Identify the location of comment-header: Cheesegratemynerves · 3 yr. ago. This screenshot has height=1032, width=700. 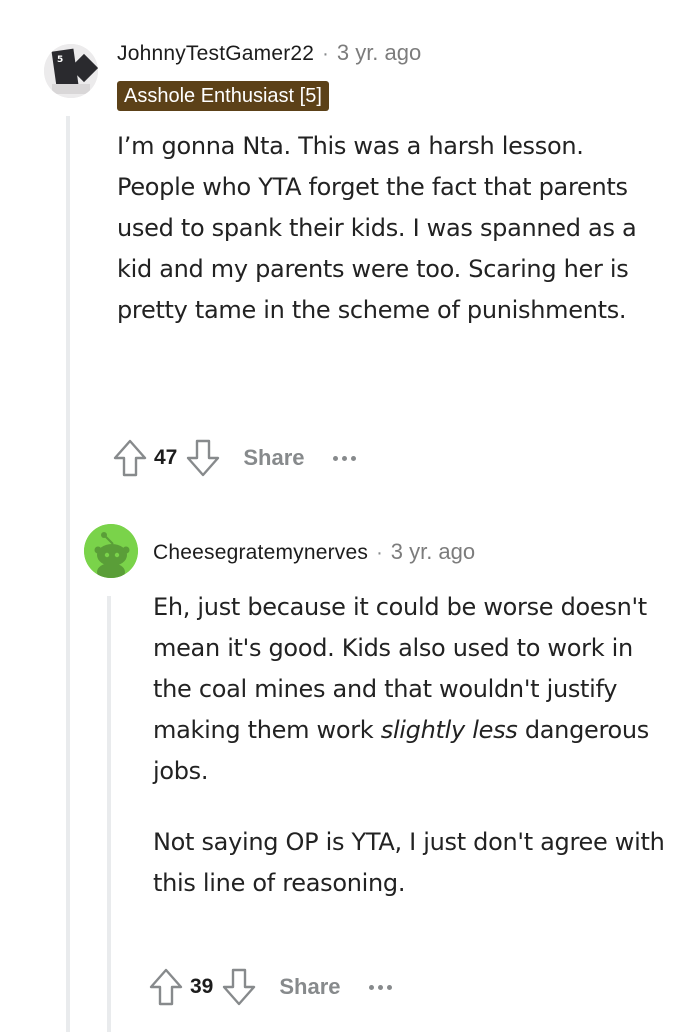
(314, 552).